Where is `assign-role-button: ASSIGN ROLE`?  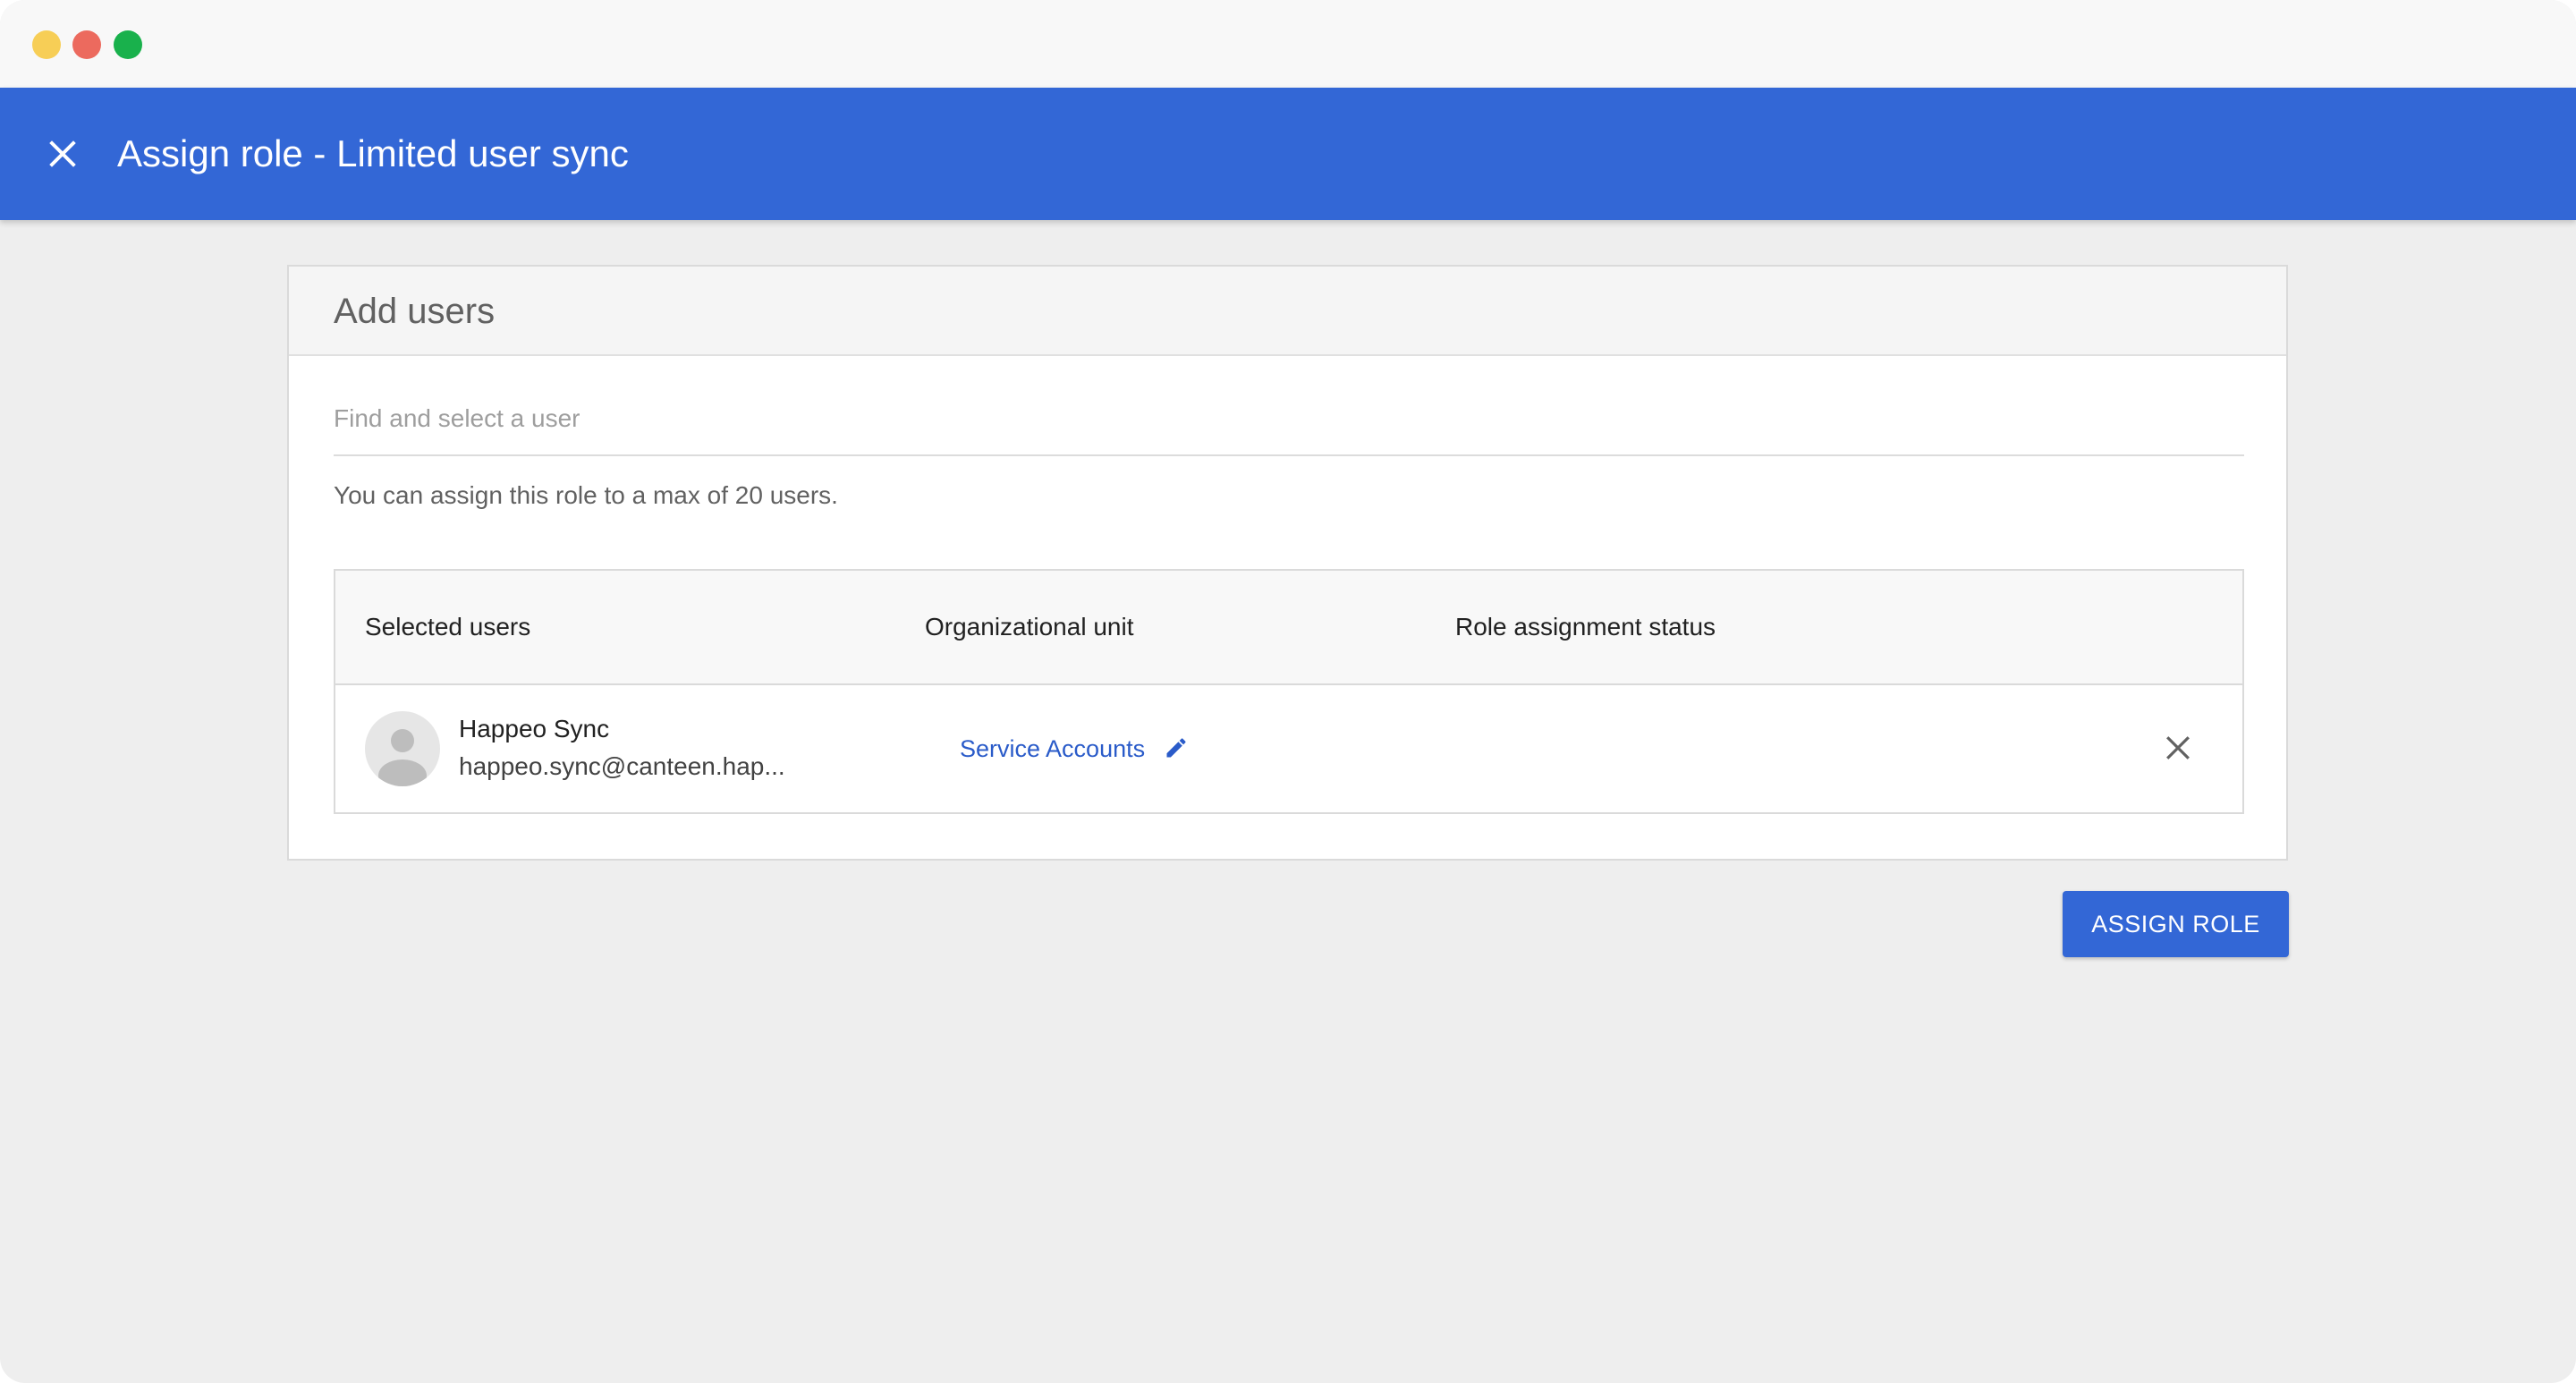
assign-role-button: ASSIGN ROLE is located at coordinates (2176, 924).